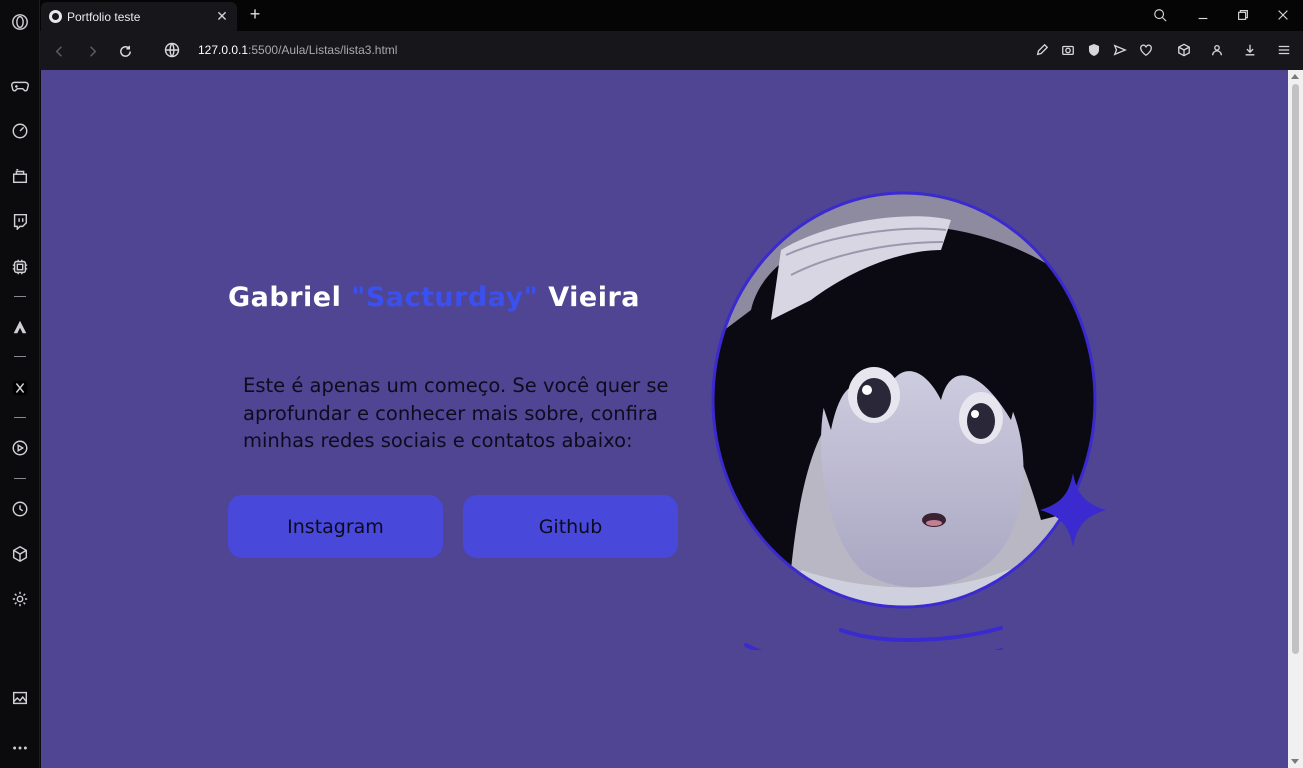 The width and height of the screenshot is (1303, 768). I want to click on restore-button, so click(1243, 15).